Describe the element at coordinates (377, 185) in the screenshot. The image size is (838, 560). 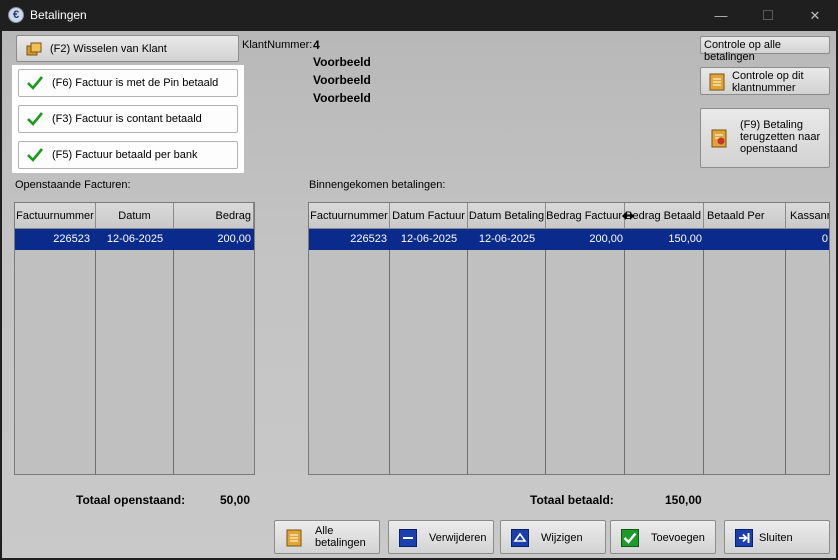
I see `payments-title: Binnengekomen betalingen:` at that location.